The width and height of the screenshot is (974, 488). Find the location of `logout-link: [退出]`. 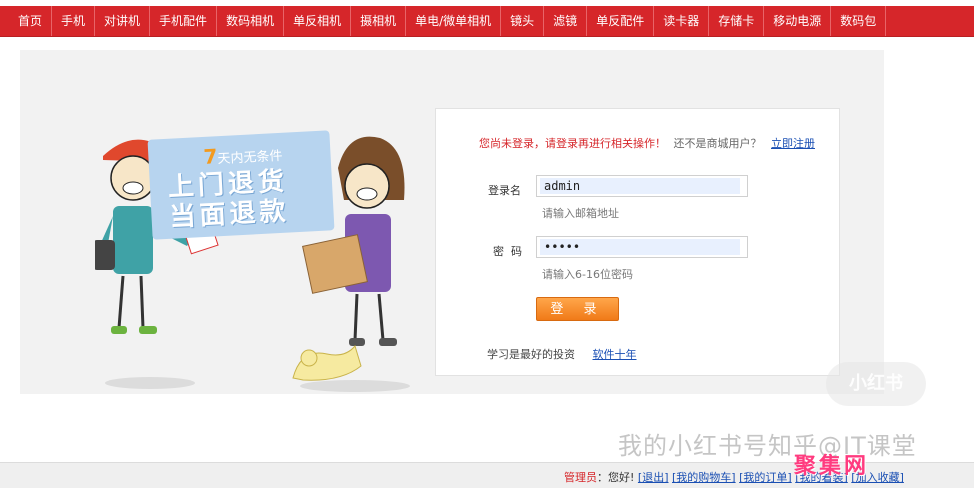

logout-link: [退出] is located at coordinates (653, 477).